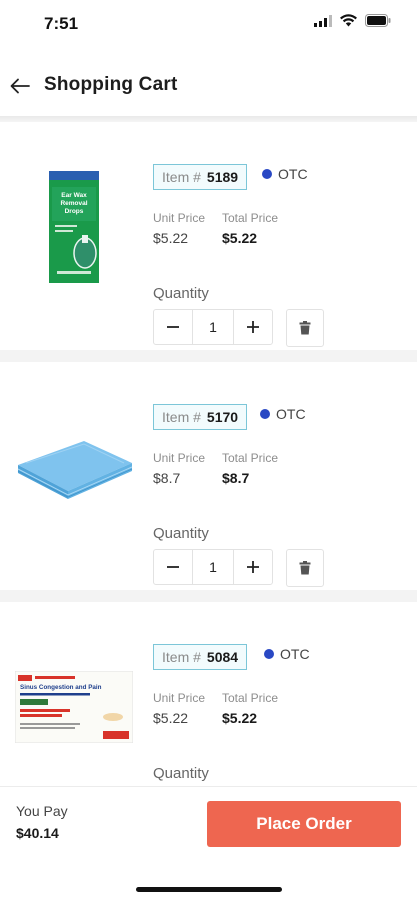 The width and height of the screenshot is (417, 900). I want to click on status-bar: 7:51, so click(208, 25).